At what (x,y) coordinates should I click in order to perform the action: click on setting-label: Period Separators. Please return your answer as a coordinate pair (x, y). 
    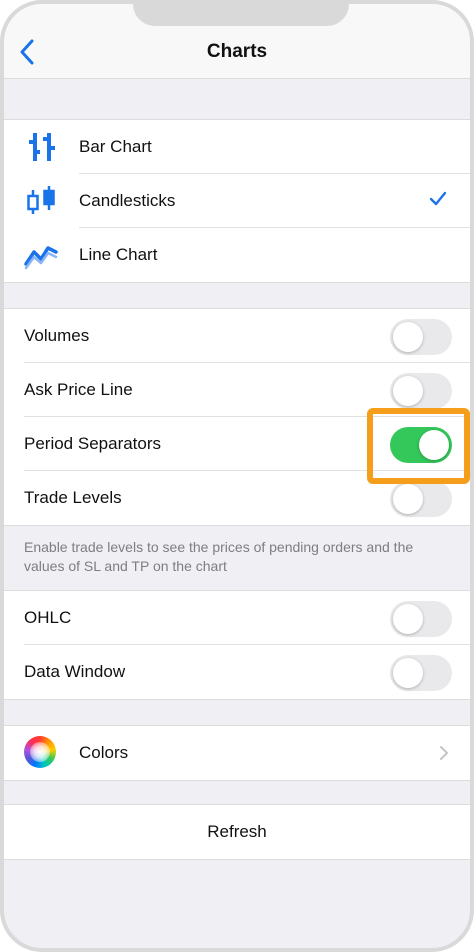
    Looking at the image, I should click on (93, 443).